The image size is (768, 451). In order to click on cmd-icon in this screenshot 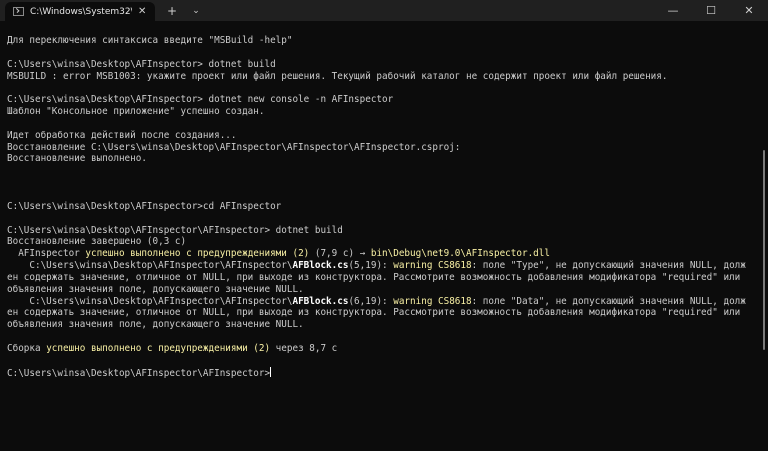, I will do `click(18, 11)`.